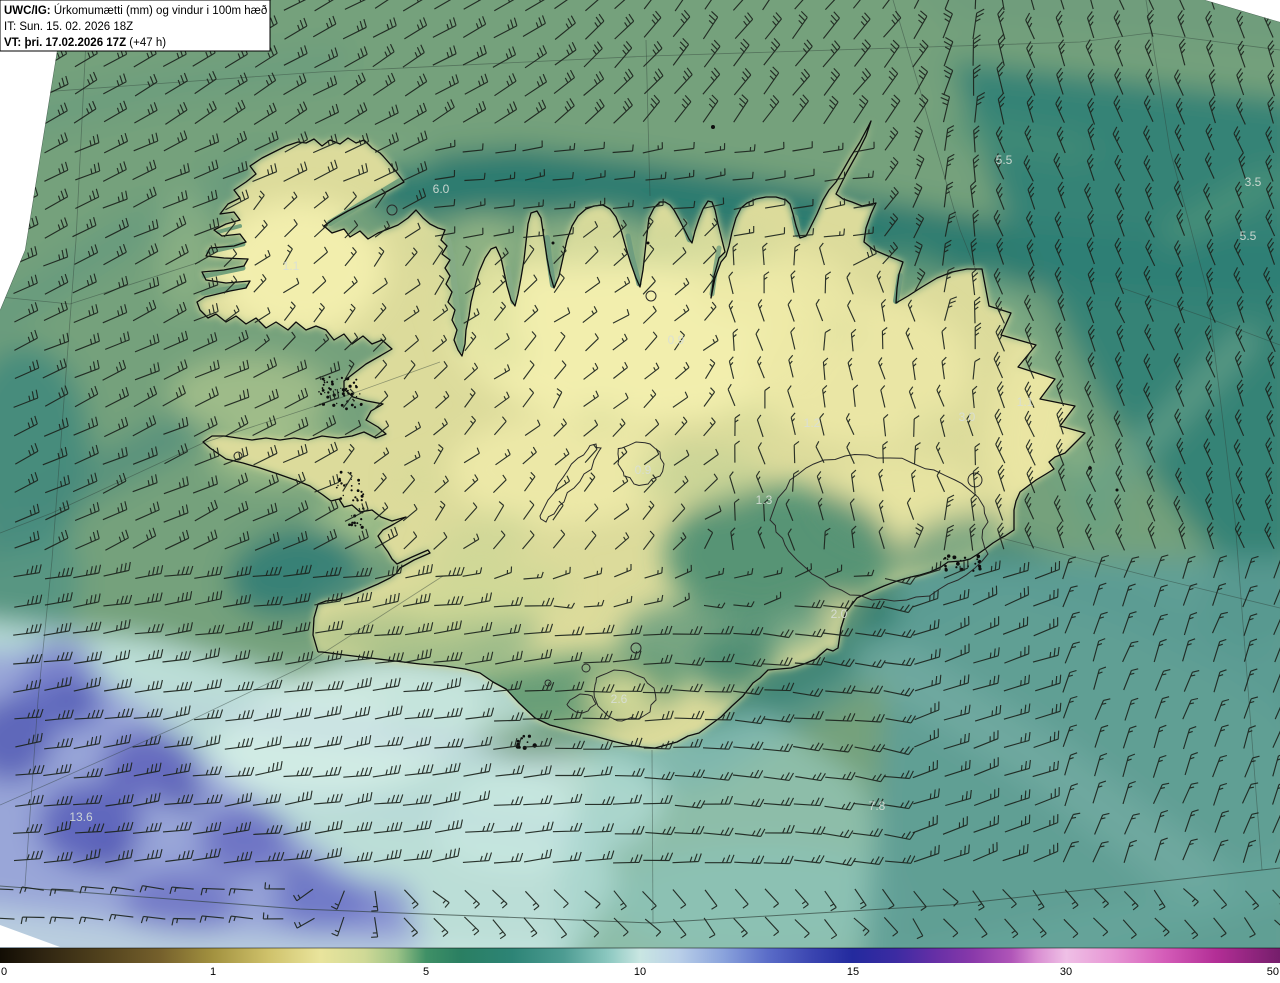 The height and width of the screenshot is (983, 1280). I want to click on svg-text: 1.3, so click(764, 500).